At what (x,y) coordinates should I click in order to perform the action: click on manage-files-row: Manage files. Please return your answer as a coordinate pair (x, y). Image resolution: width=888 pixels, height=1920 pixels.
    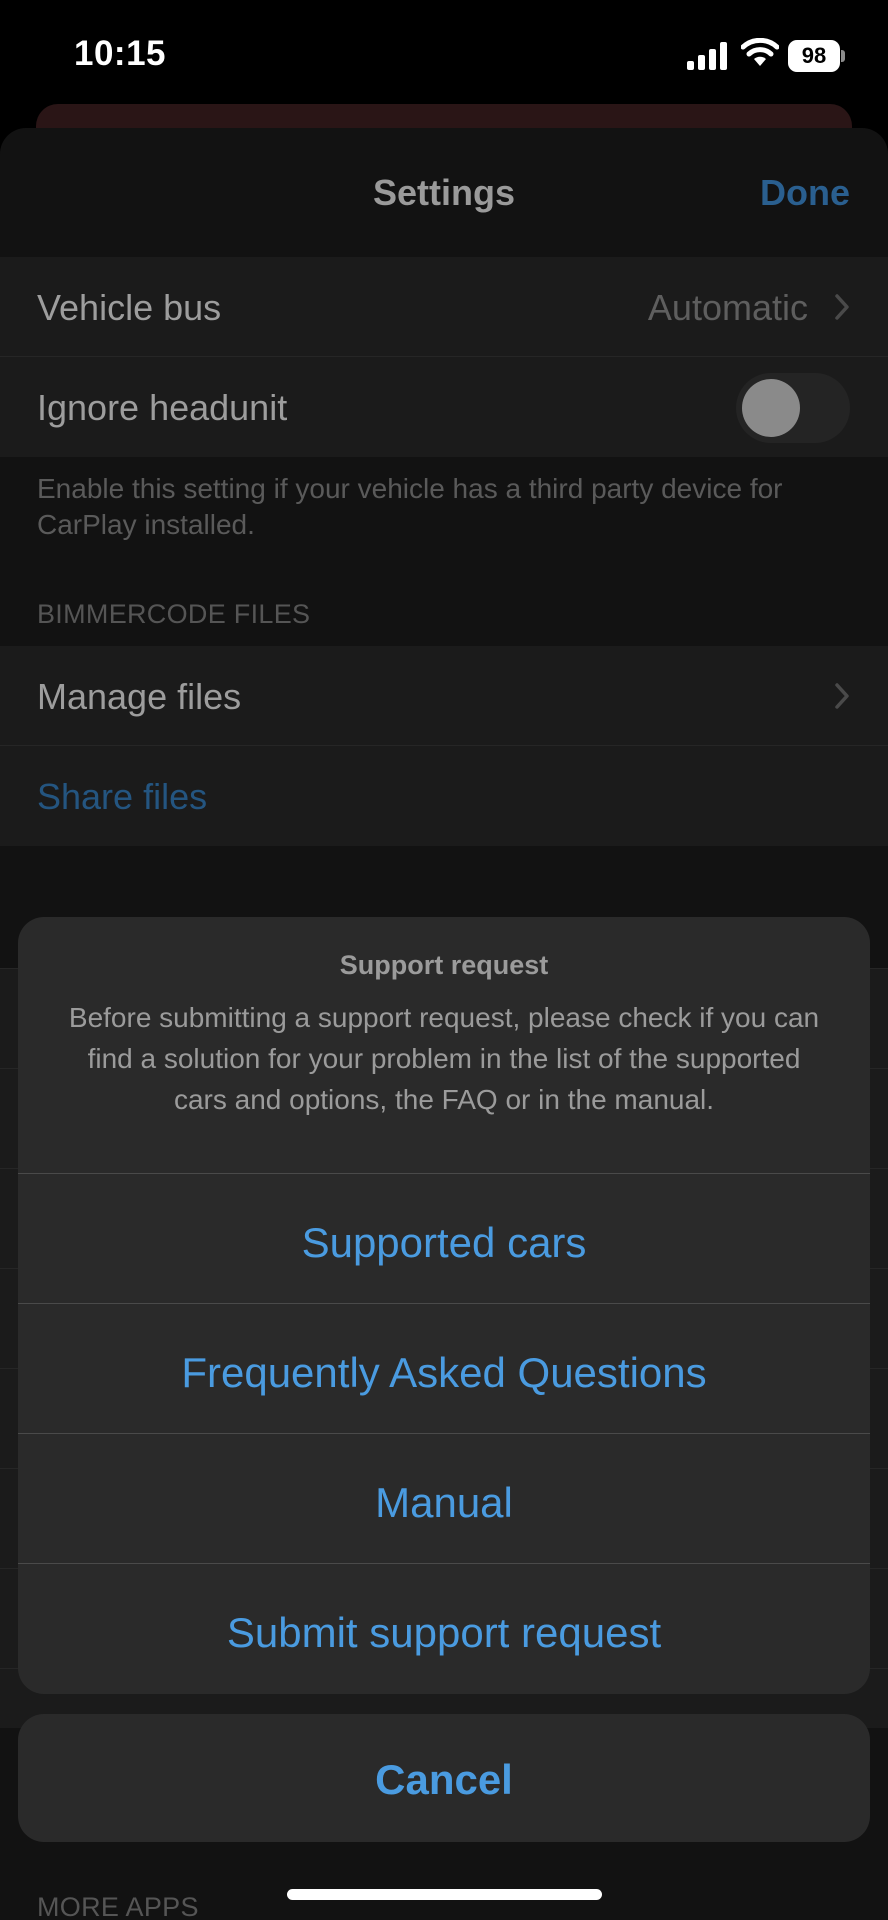
    Looking at the image, I should click on (444, 696).